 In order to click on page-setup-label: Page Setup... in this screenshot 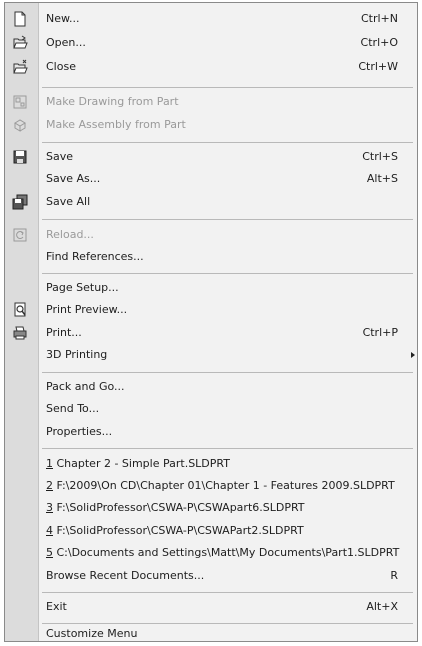, I will do `click(82, 287)`.